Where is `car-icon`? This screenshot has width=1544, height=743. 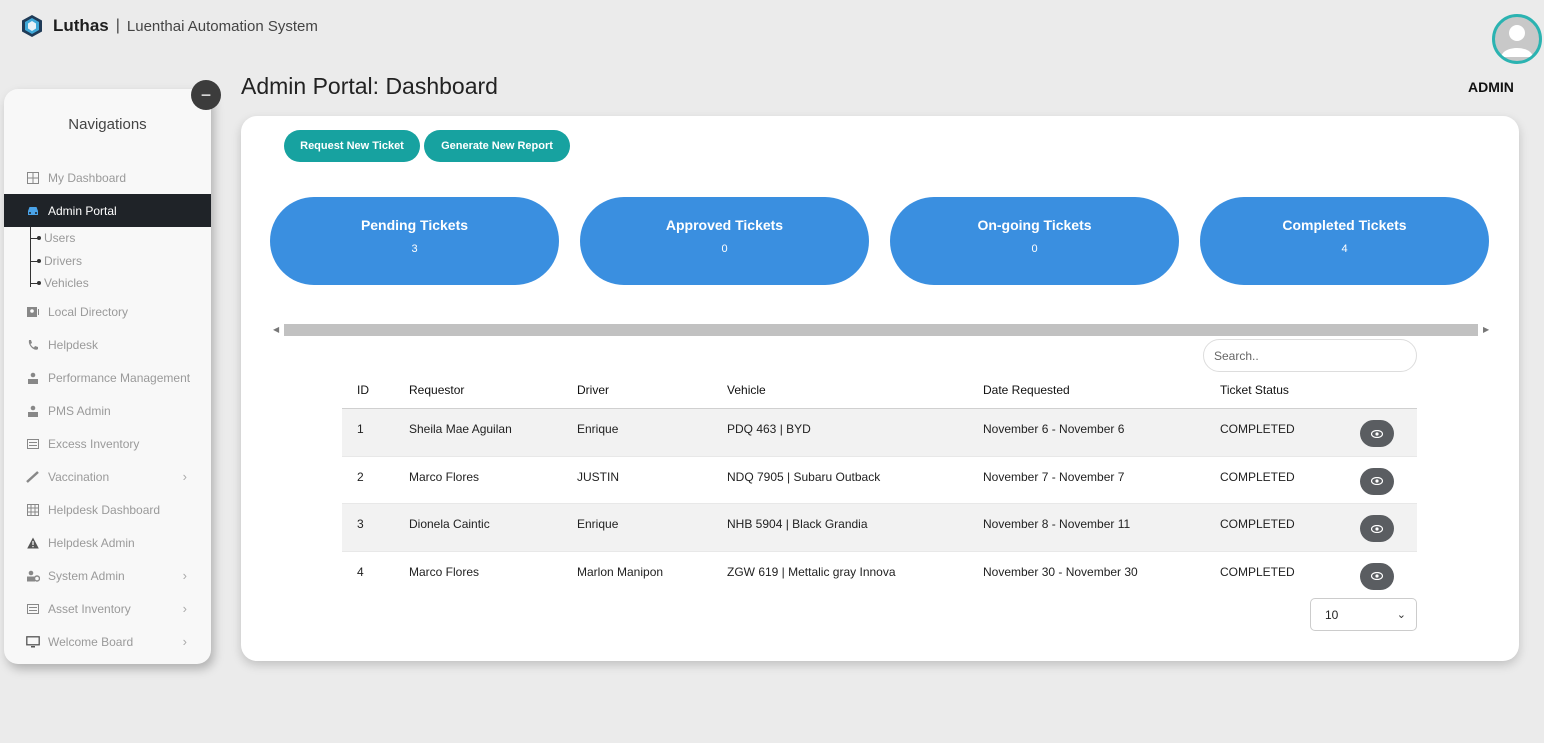
car-icon is located at coordinates (33, 211).